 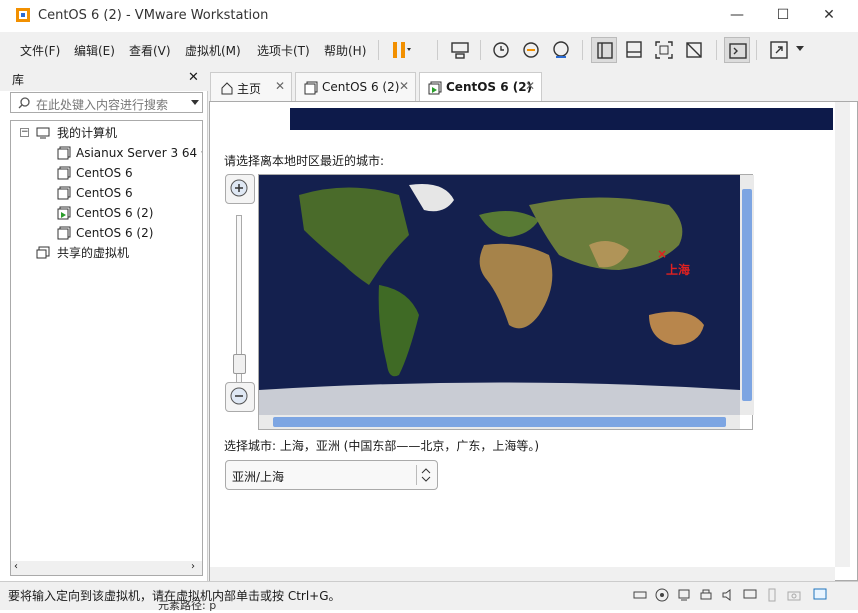 I want to click on message-icon, so click(x=820, y=595).